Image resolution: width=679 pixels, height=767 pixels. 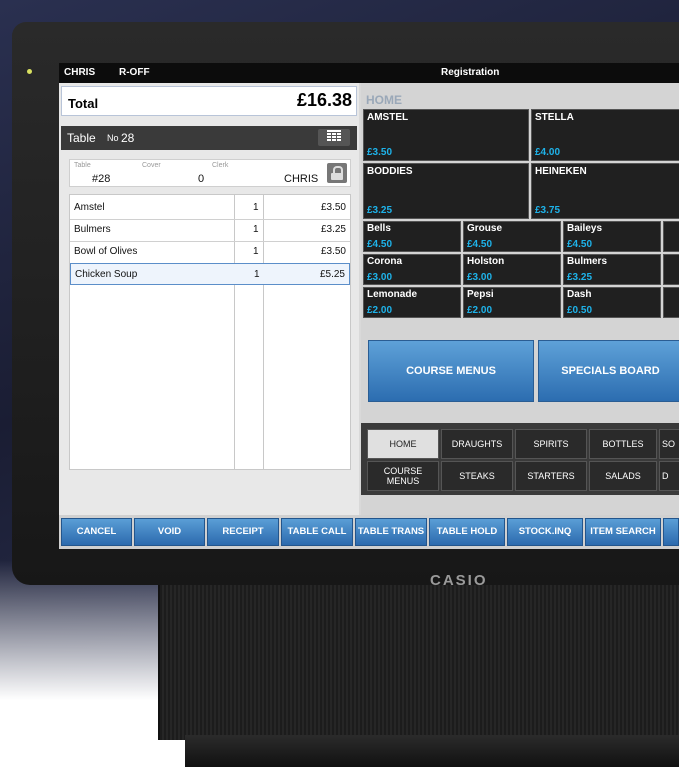 I want to click on menu-item-name: BODDIES, so click(x=390, y=171).